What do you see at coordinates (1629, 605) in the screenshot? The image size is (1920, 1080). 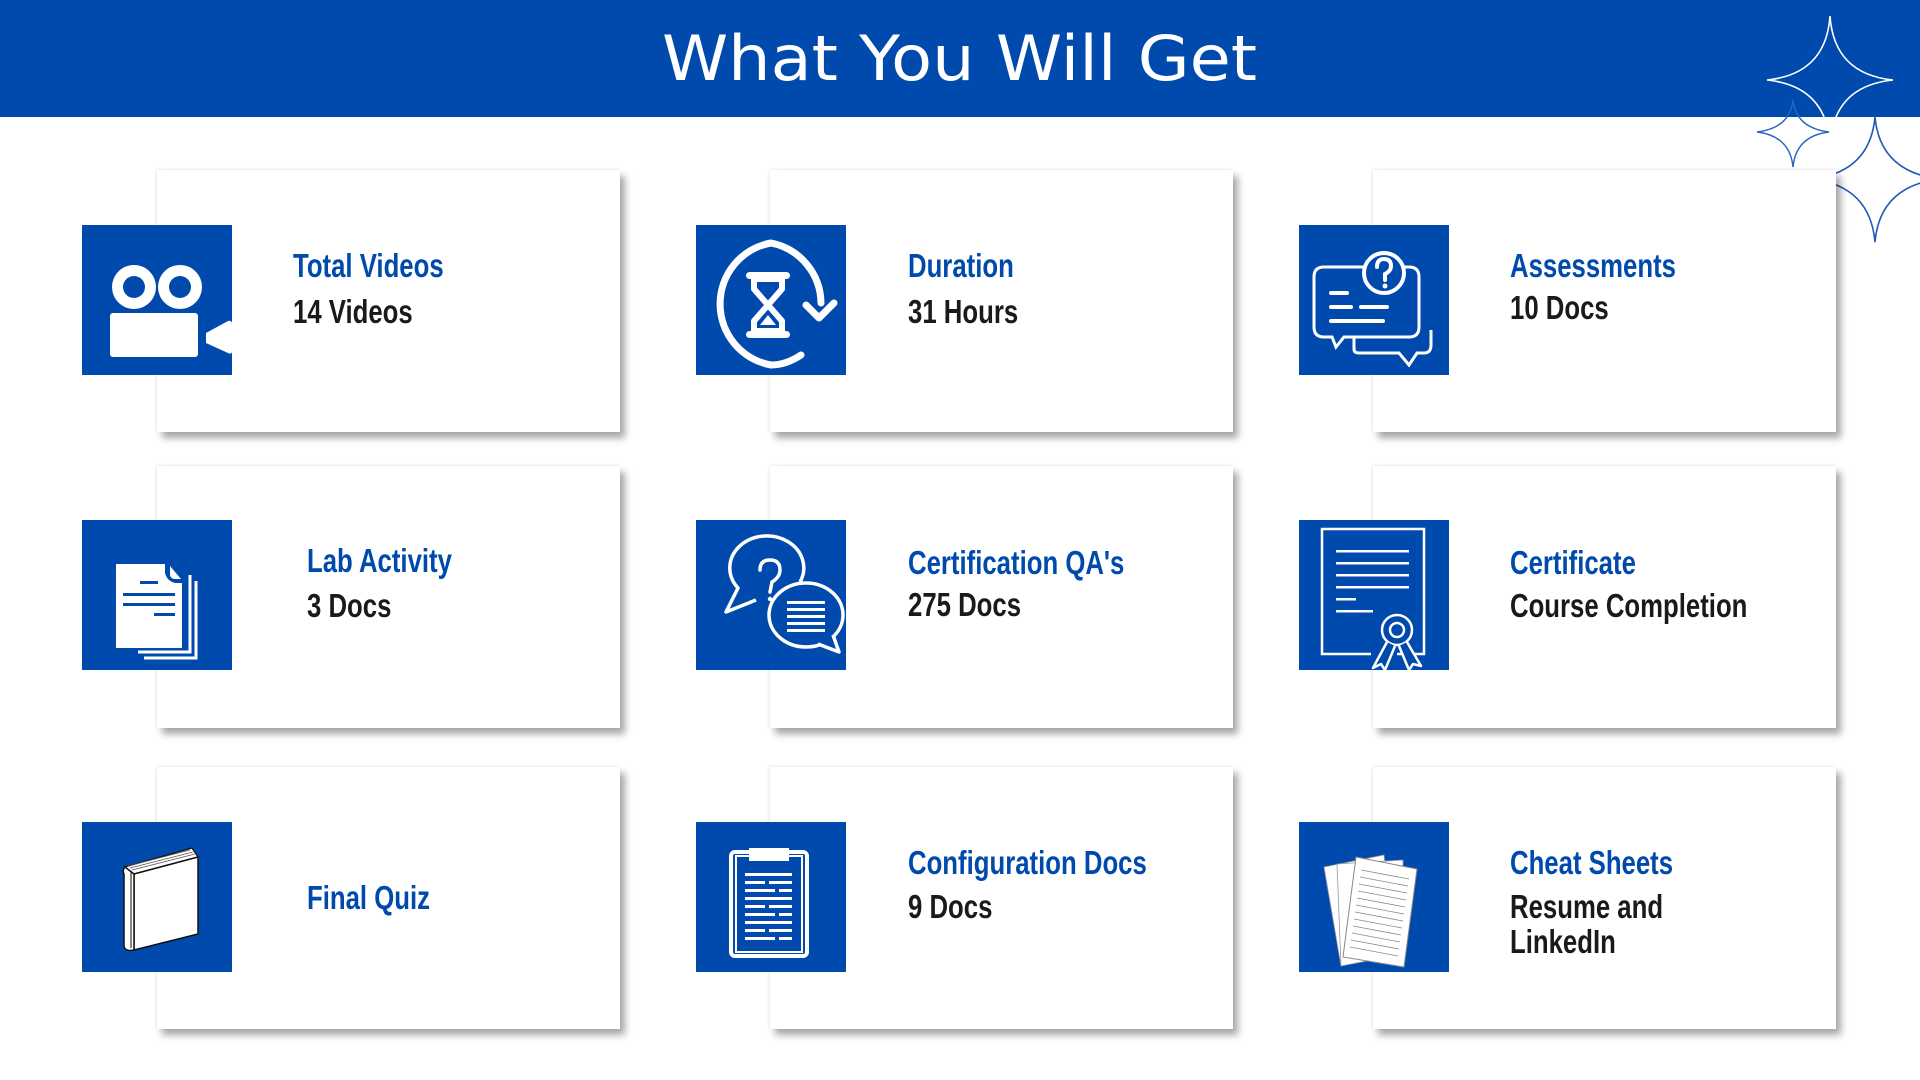 I see `card-value: Course Completion` at bounding box center [1629, 605].